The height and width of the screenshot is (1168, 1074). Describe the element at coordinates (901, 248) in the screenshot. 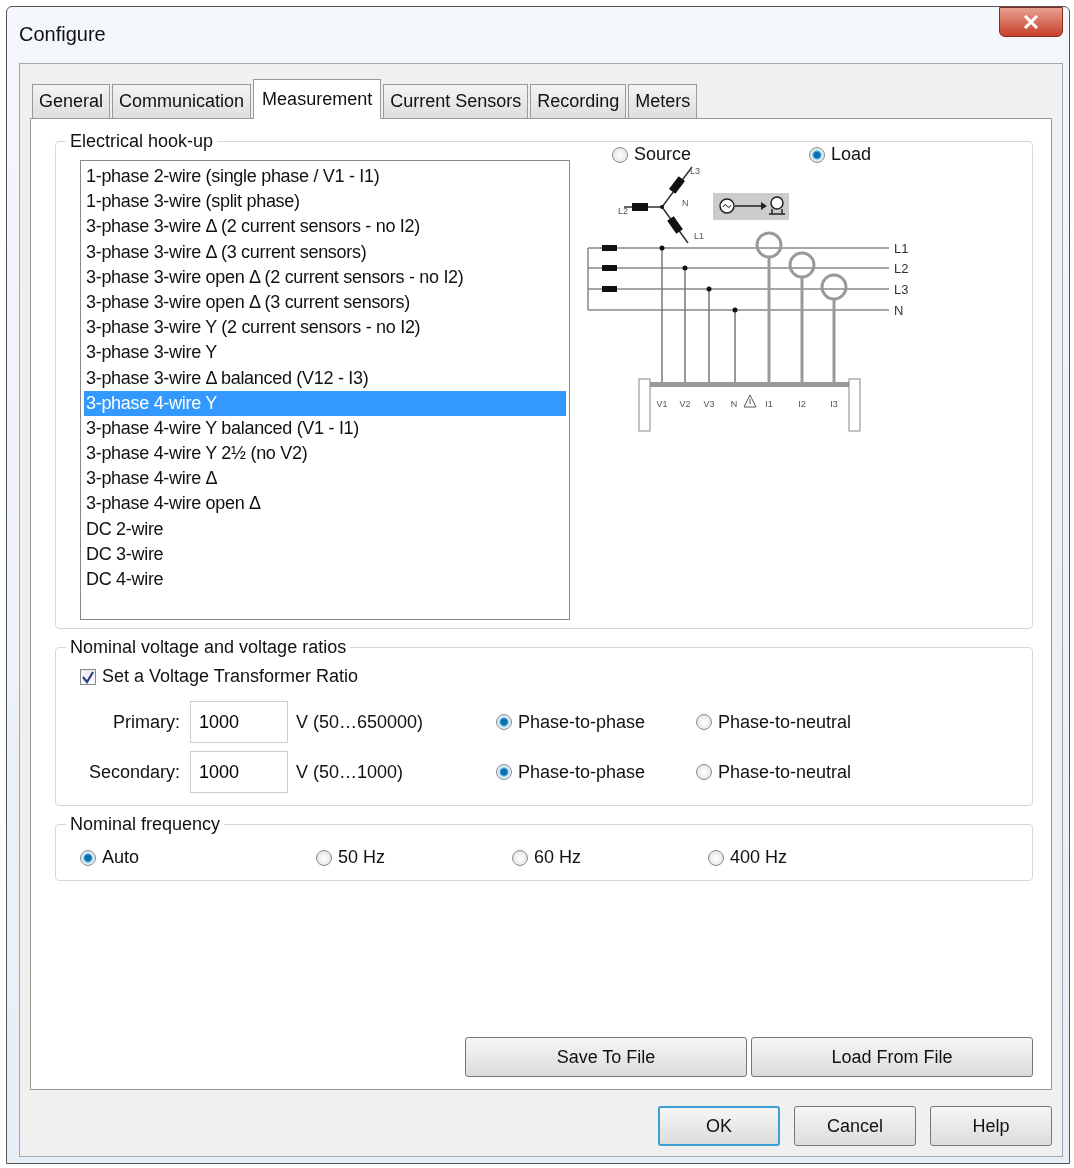

I see `line-label: L1` at that location.